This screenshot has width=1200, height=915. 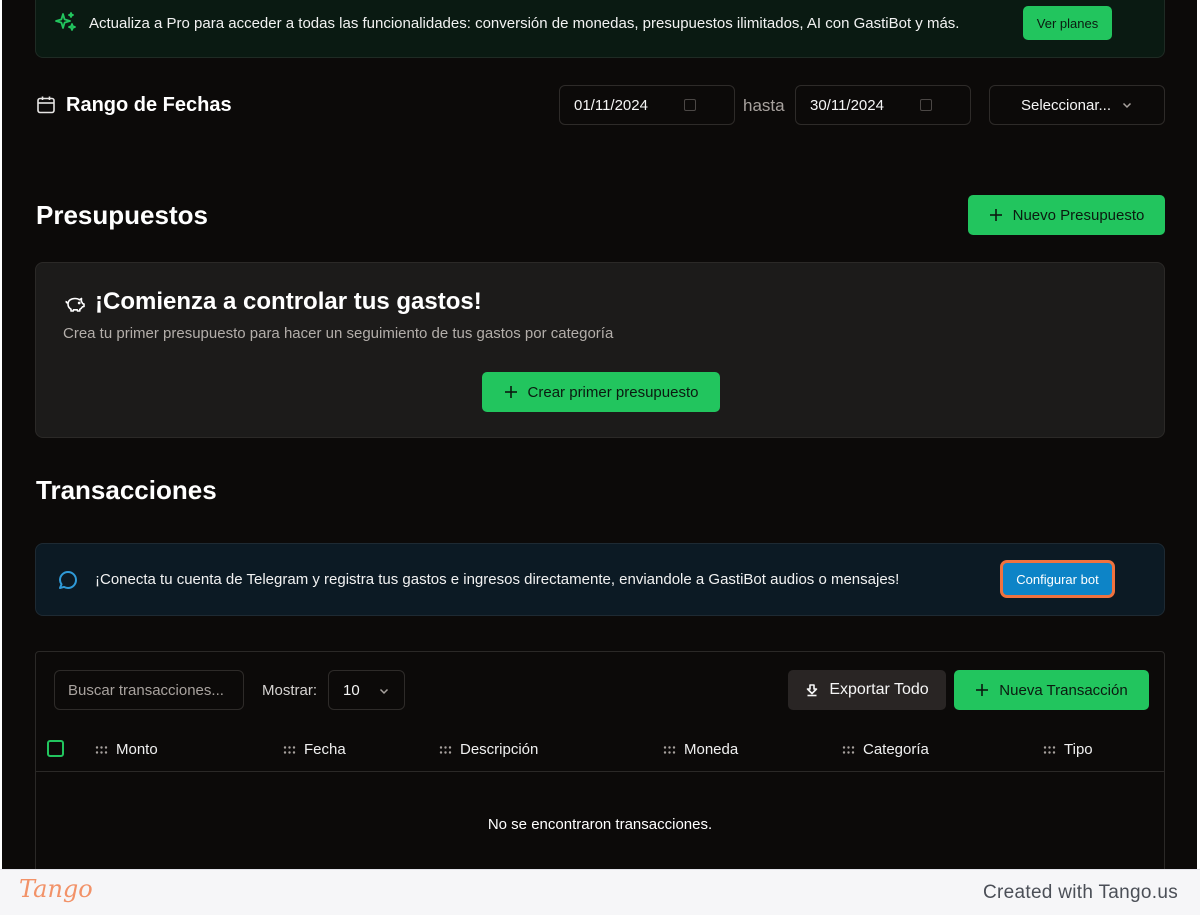 What do you see at coordinates (600, 824) in the screenshot?
I see `empty-transactions-message: No se encontraron transacciones.` at bounding box center [600, 824].